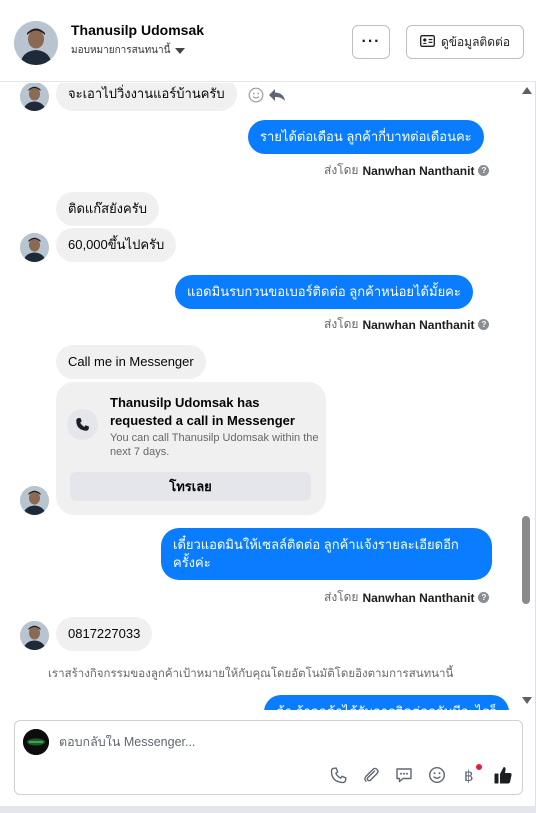 The width and height of the screenshot is (536, 813). Describe the element at coordinates (277, 97) in the screenshot. I see `reply-icon` at that location.